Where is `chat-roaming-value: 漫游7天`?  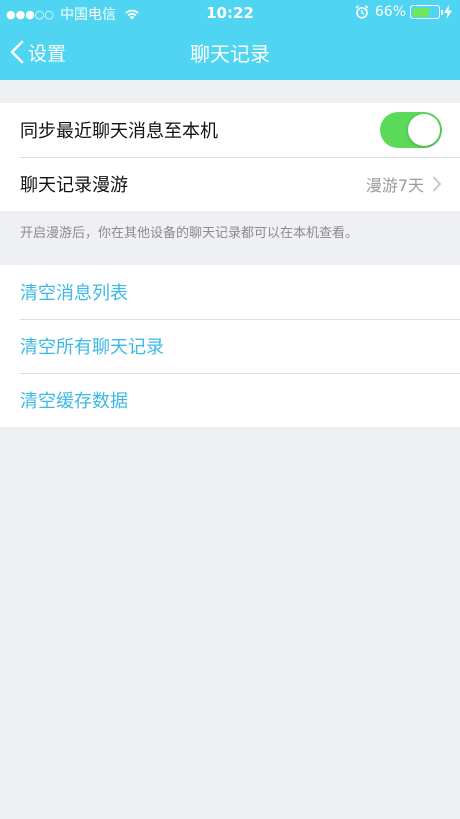 chat-roaming-value: 漫游7天 is located at coordinates (394, 185).